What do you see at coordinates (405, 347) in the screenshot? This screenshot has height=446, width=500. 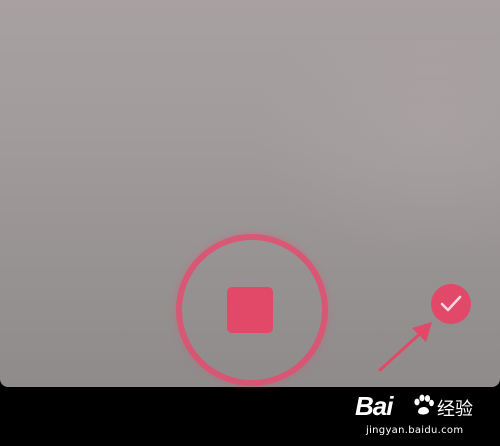 I see `arrow-icon` at bounding box center [405, 347].